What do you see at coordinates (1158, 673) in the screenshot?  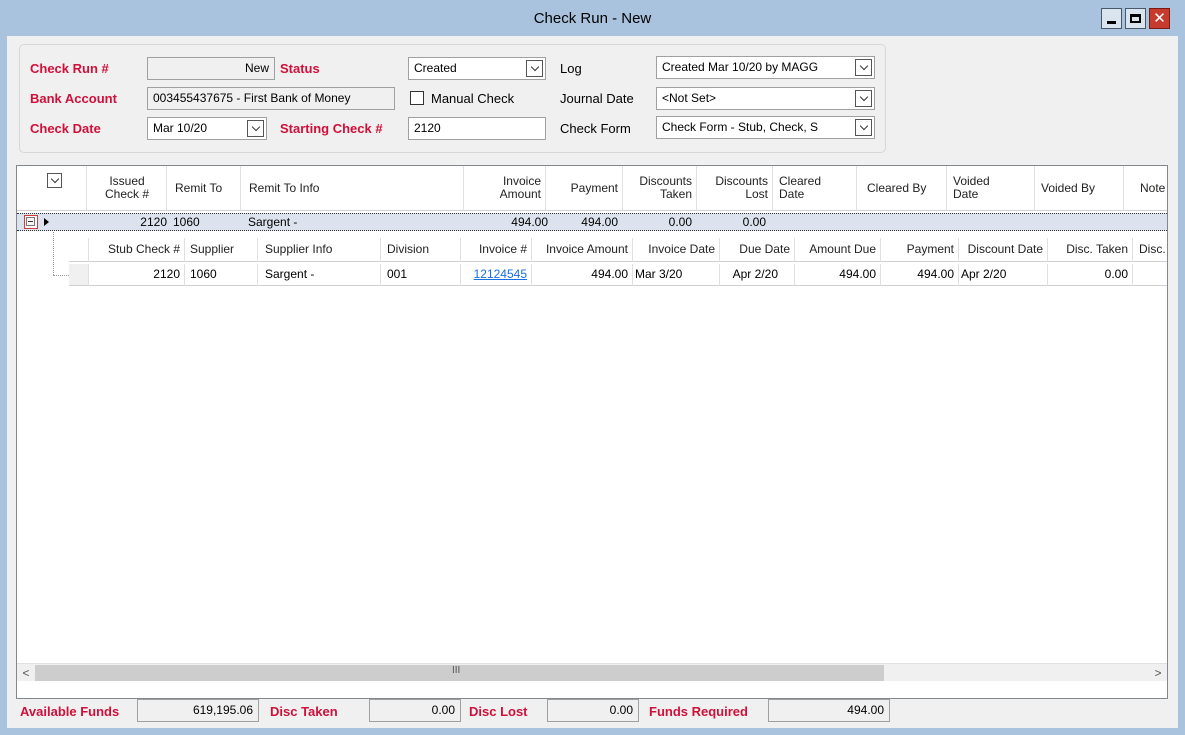 I see `scroll-right-icon: >` at bounding box center [1158, 673].